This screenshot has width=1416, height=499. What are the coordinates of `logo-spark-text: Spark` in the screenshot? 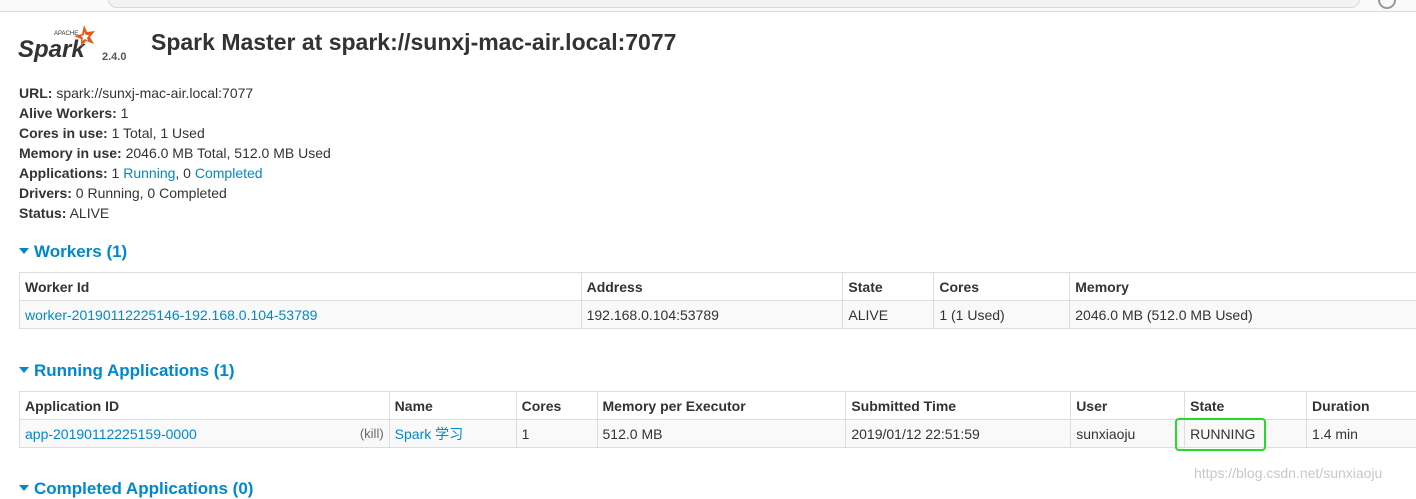 It's located at (52, 49).